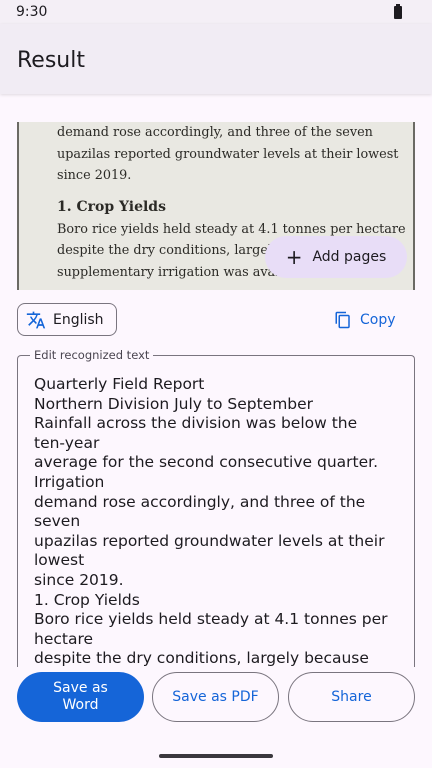 This screenshot has height=768, width=432. What do you see at coordinates (349, 257) in the screenshot?
I see `add-pages-label: Add pages` at bounding box center [349, 257].